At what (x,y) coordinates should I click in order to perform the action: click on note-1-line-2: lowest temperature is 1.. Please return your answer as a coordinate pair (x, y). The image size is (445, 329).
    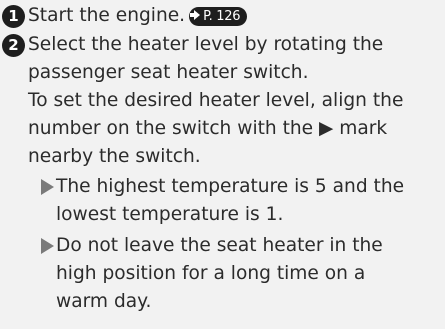
    Looking at the image, I should click on (170, 214).